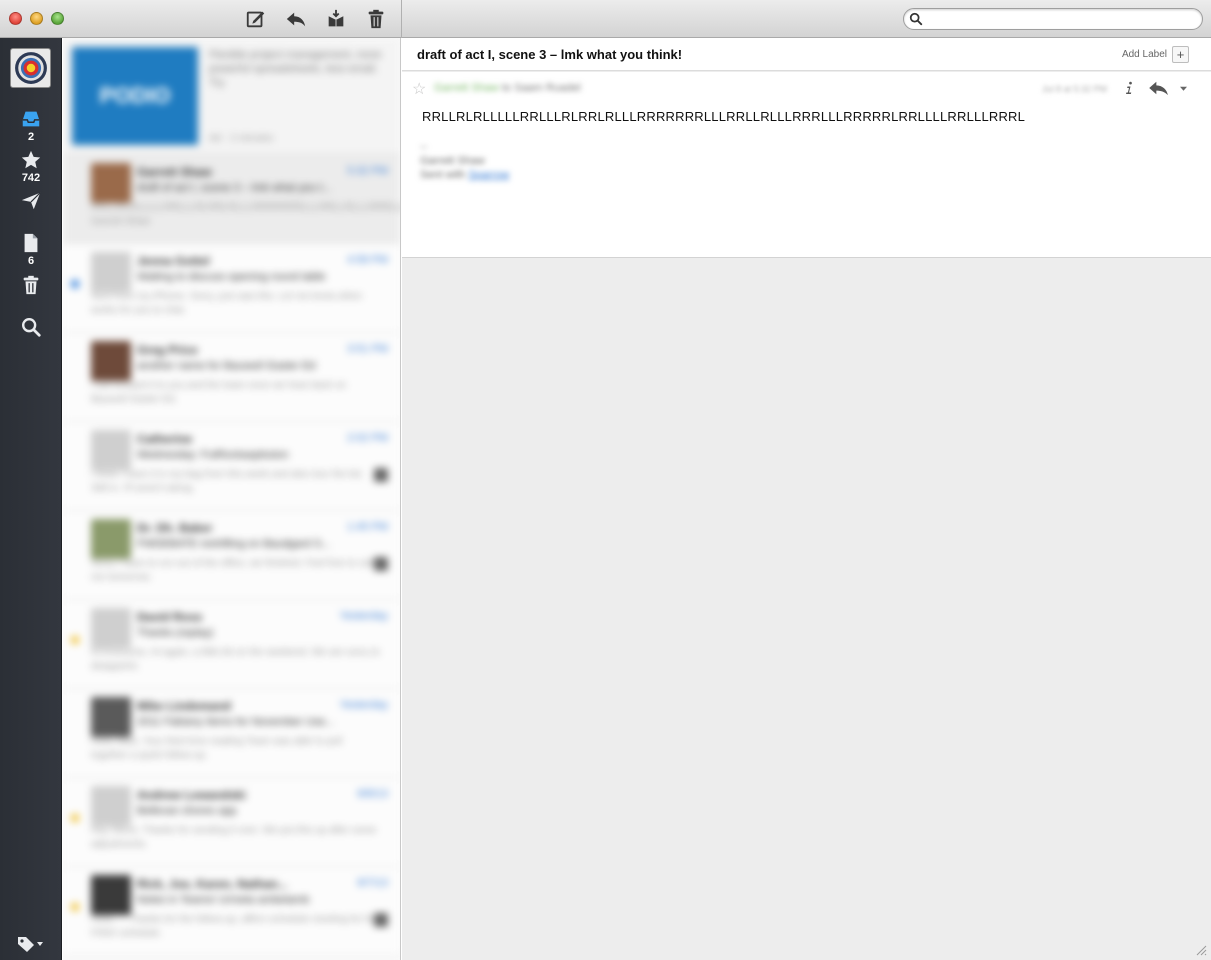 Image resolution: width=1211 pixels, height=960 pixels. Describe the element at coordinates (31, 499) in the screenshot. I see `account-sidebar: 2 742 6` at that location.